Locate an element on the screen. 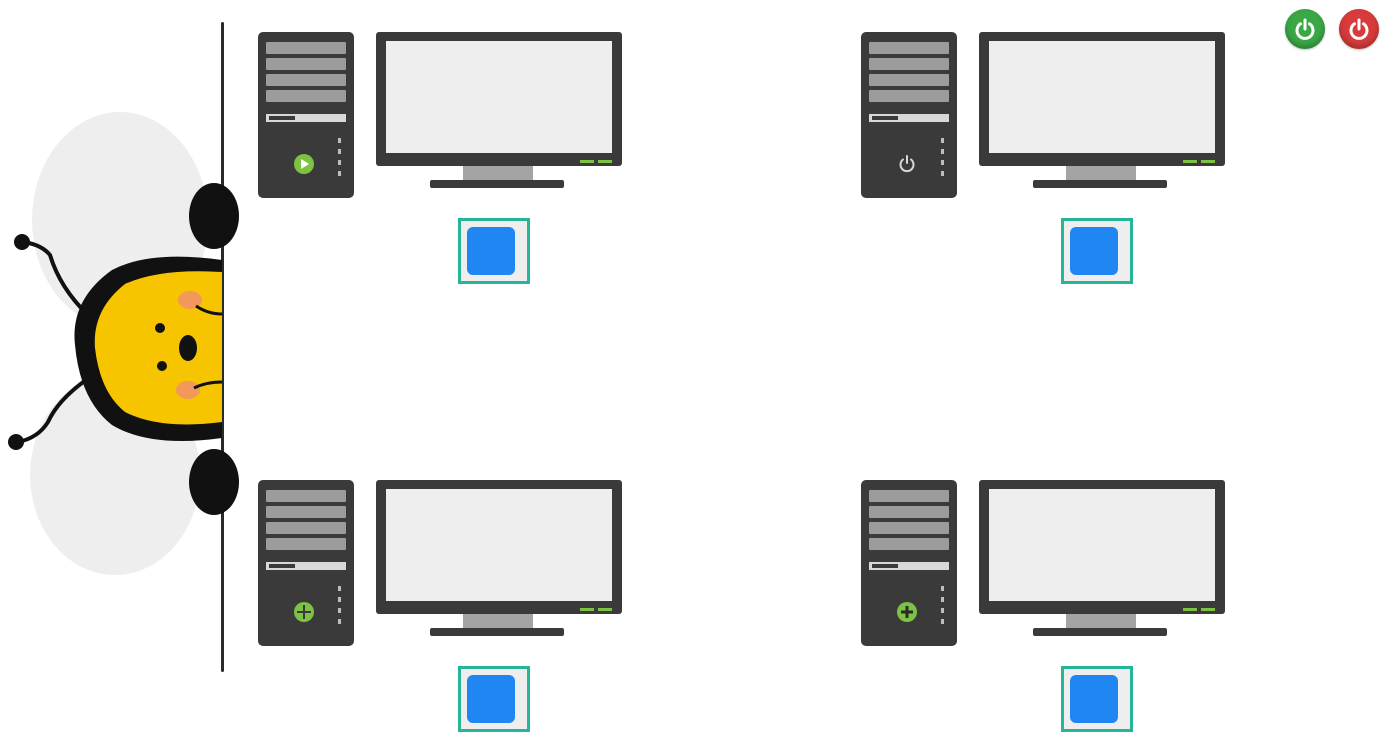 The height and width of the screenshot is (735, 1397). computer-station-bottom-right is located at coordinates (1051, 607).